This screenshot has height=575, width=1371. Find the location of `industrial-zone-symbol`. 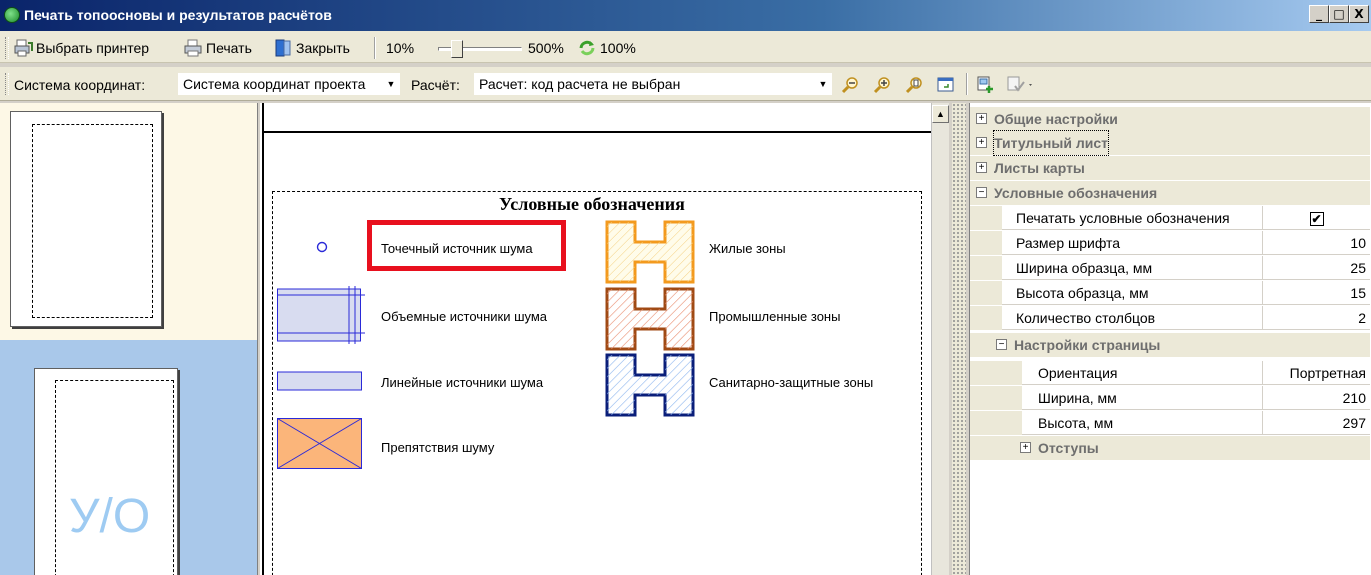

industrial-zone-symbol is located at coordinates (650, 319).